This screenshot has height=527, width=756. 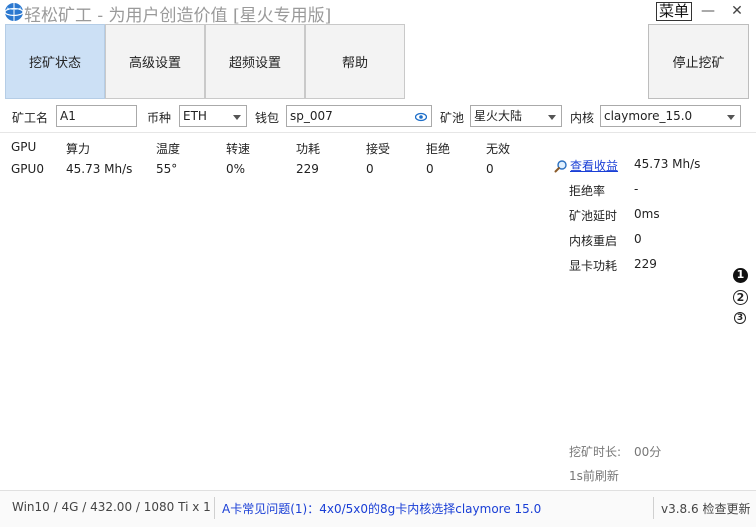 What do you see at coordinates (238, 149) in the screenshot?
I see `column-header-fan-speed: 转速` at bounding box center [238, 149].